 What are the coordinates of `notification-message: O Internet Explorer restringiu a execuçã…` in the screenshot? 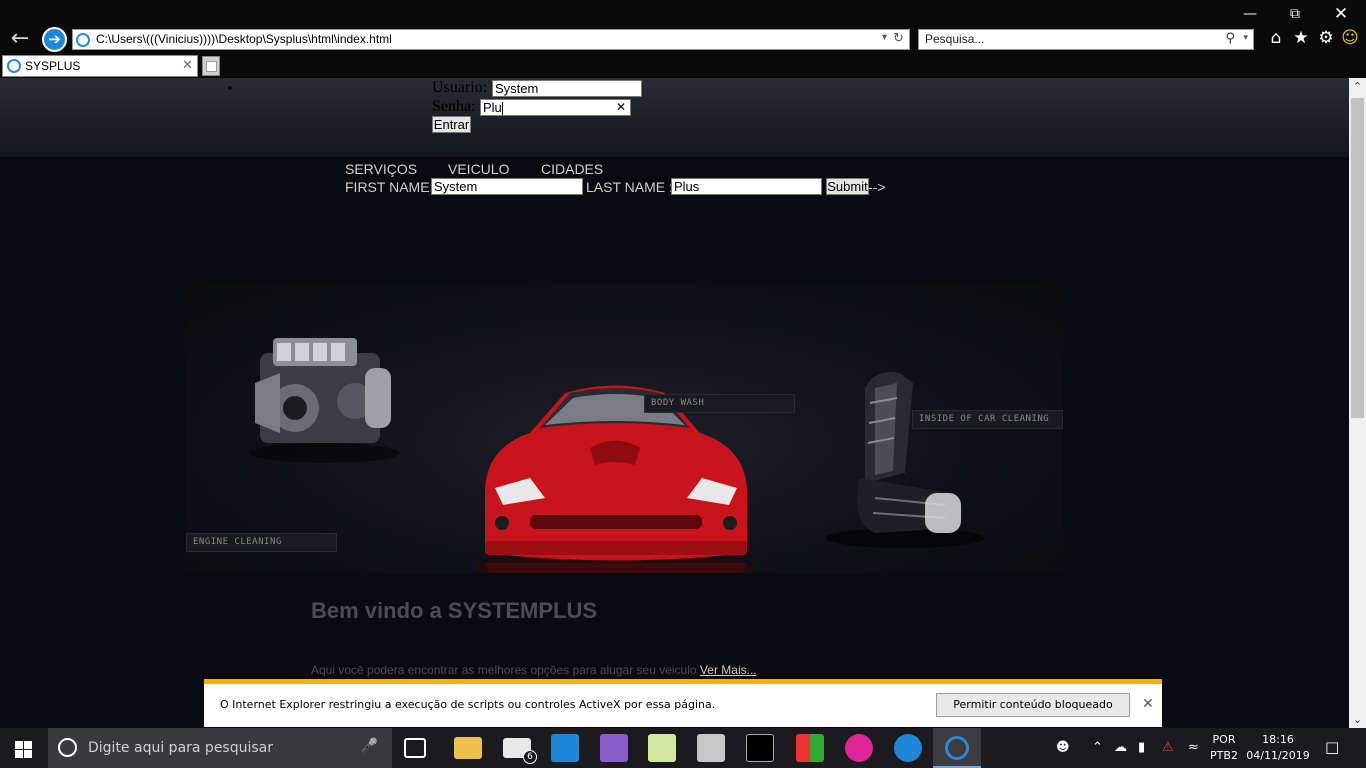 It's located at (468, 704).